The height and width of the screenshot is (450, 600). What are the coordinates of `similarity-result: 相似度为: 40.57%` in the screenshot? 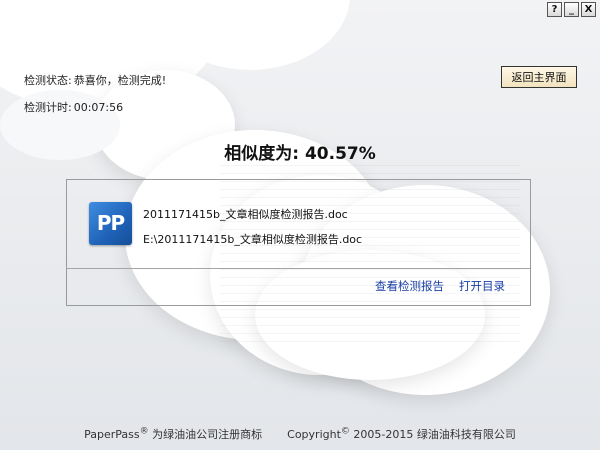 It's located at (300, 151).